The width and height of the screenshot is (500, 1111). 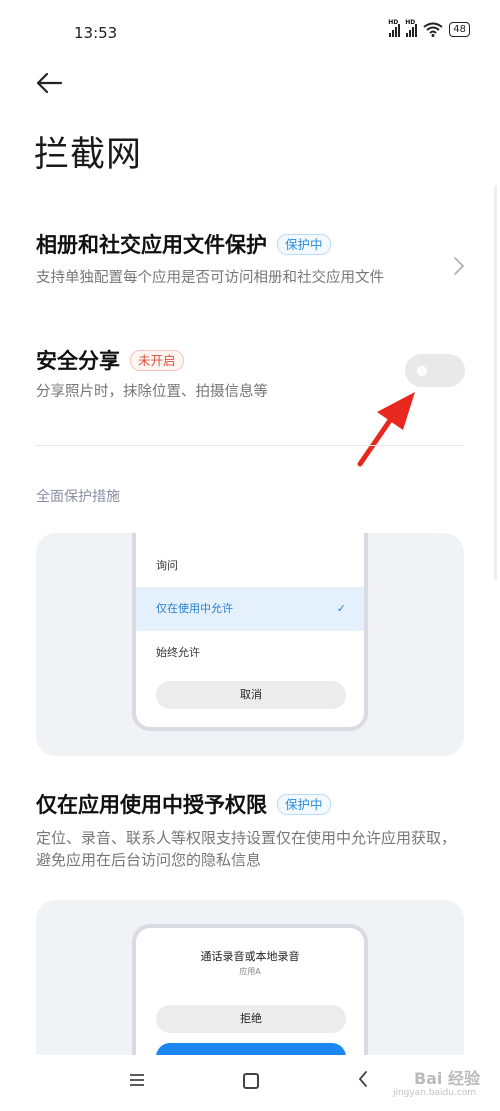 What do you see at coordinates (363, 1079) in the screenshot?
I see `nav-back-icon` at bounding box center [363, 1079].